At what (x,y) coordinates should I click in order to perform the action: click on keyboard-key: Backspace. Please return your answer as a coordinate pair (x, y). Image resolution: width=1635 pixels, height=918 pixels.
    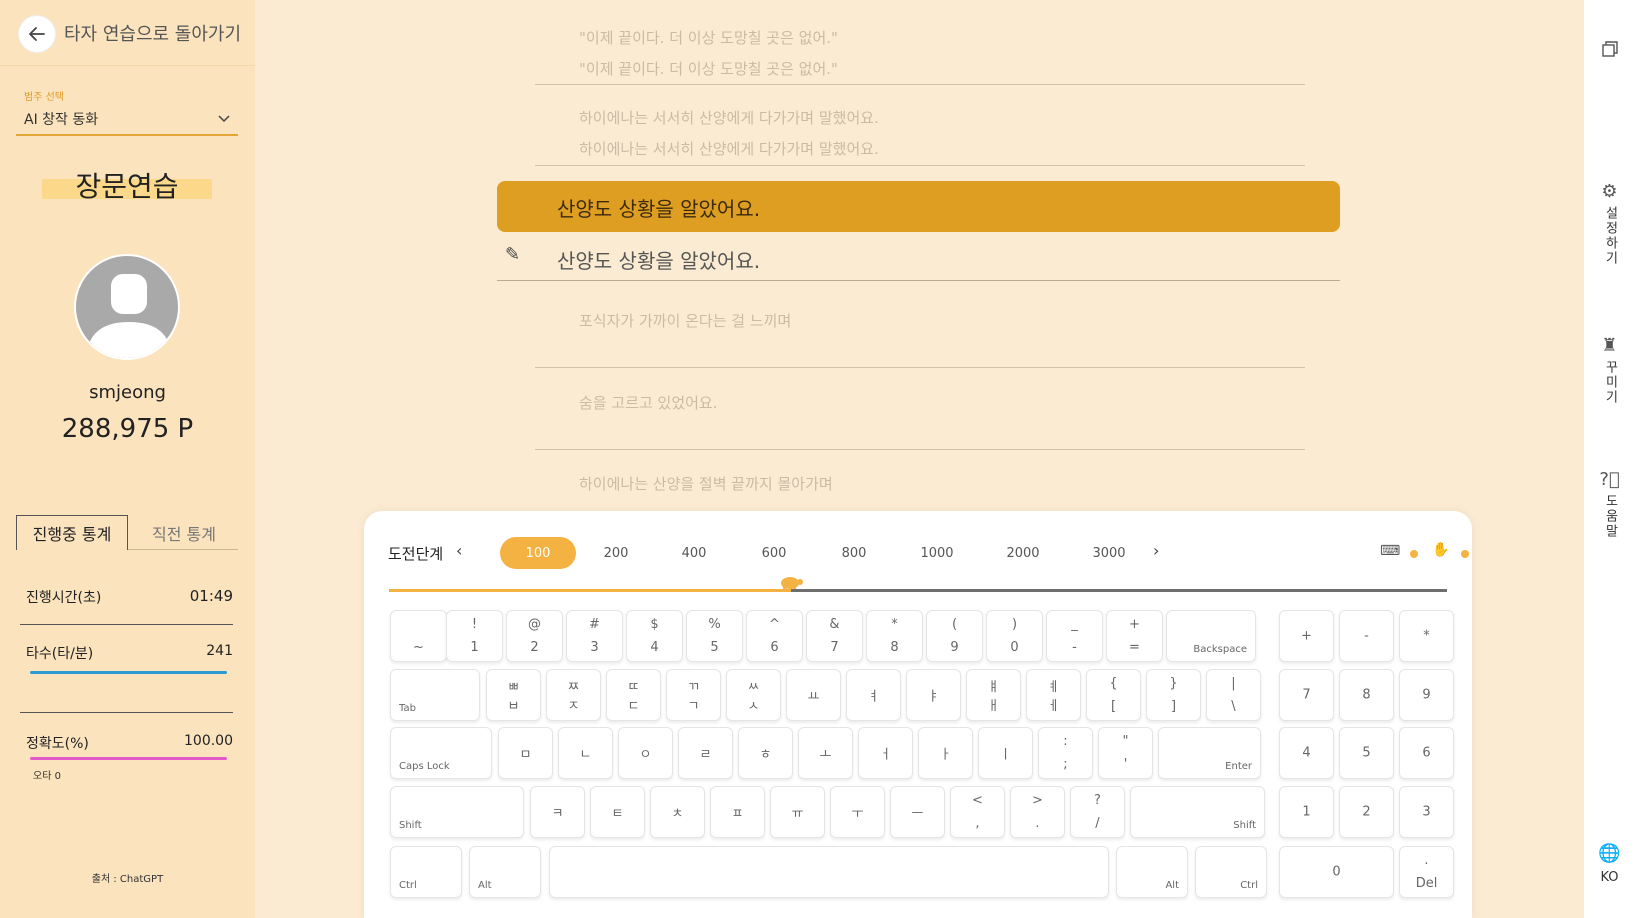
    Looking at the image, I should click on (1211, 636).